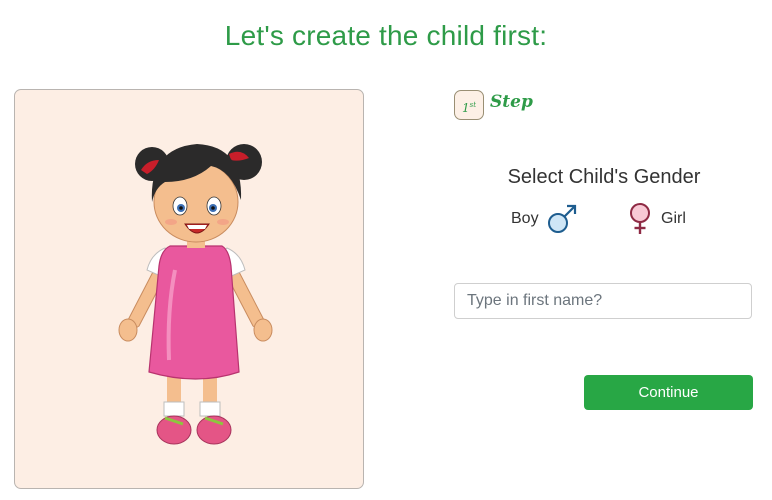 The width and height of the screenshot is (772, 500). What do you see at coordinates (386, 35) in the screenshot?
I see `page-title: Let's create the child first:` at bounding box center [386, 35].